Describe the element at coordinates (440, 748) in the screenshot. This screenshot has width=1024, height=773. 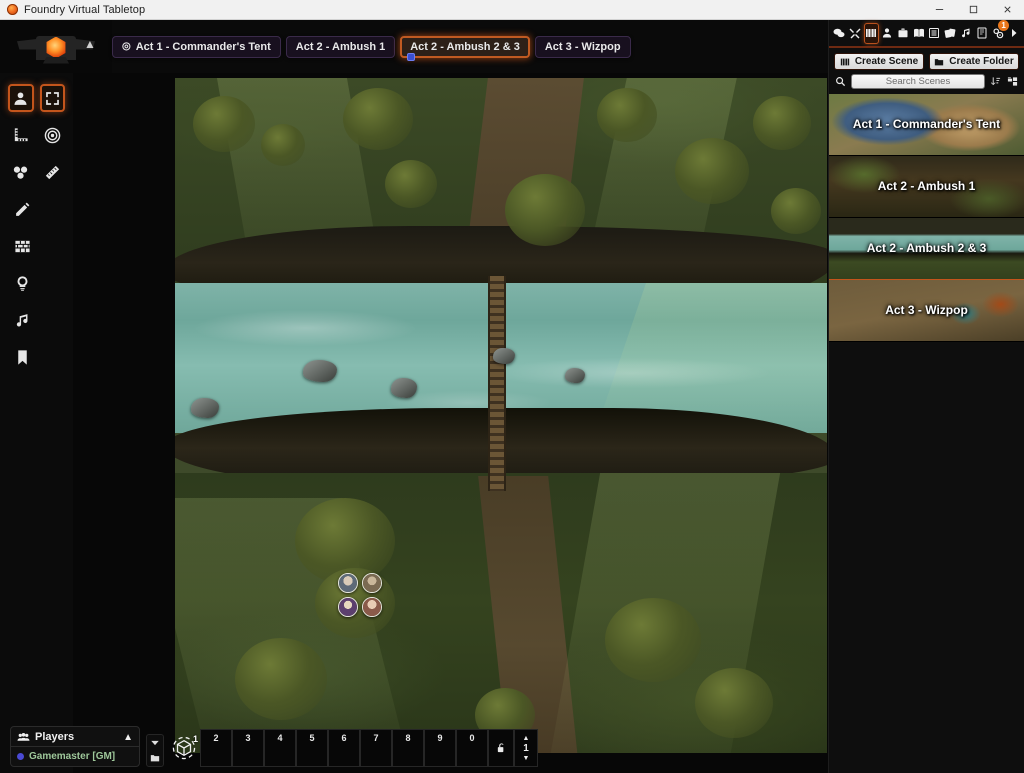
I see `macro-slot-9: 9` at that location.